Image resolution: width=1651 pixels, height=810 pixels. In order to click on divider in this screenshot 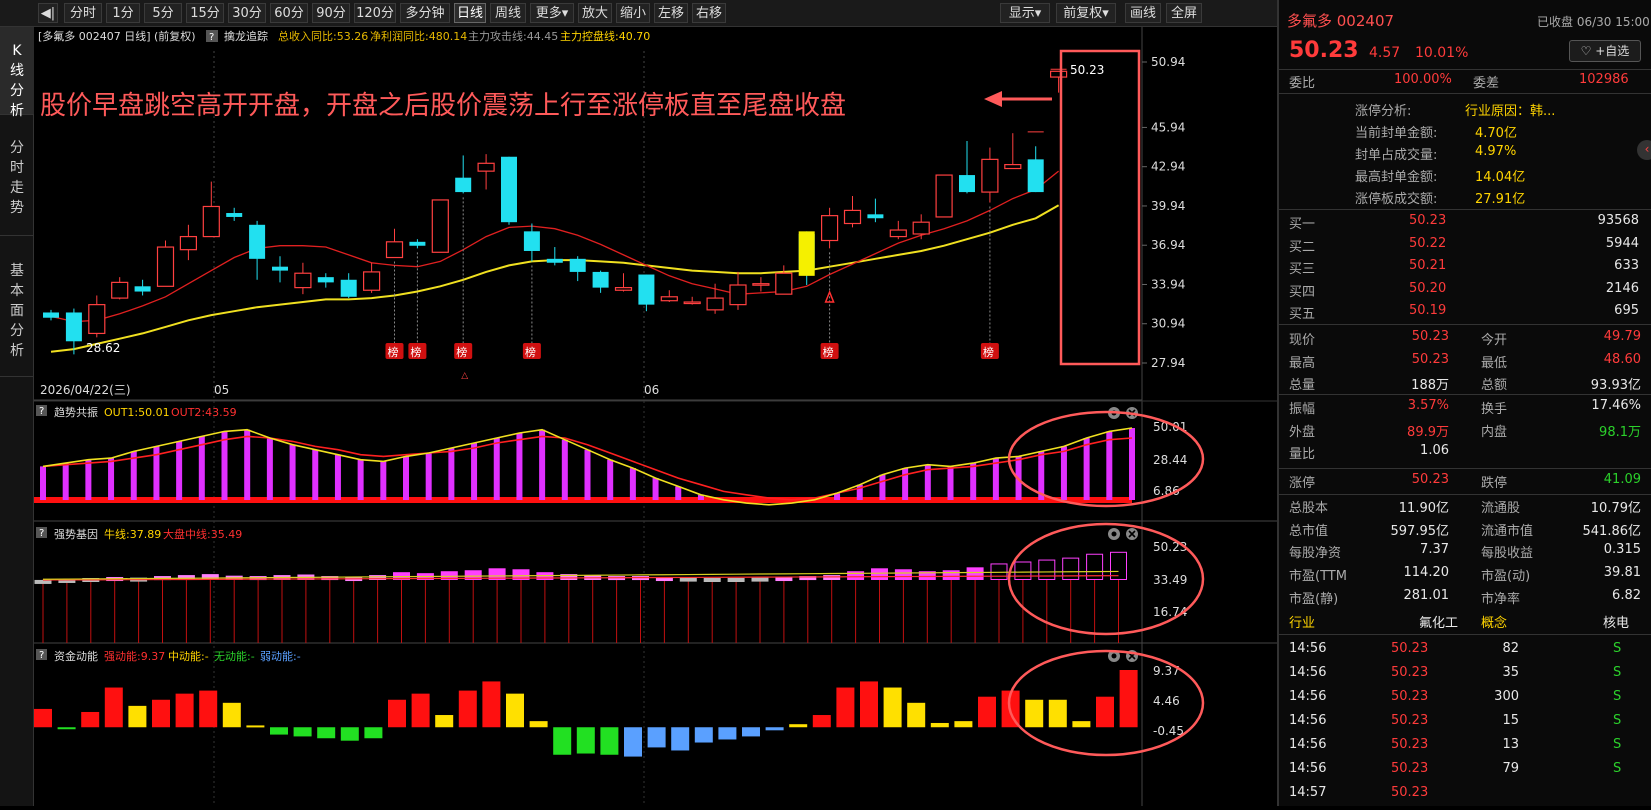, I will do `click(1465, 468)`.